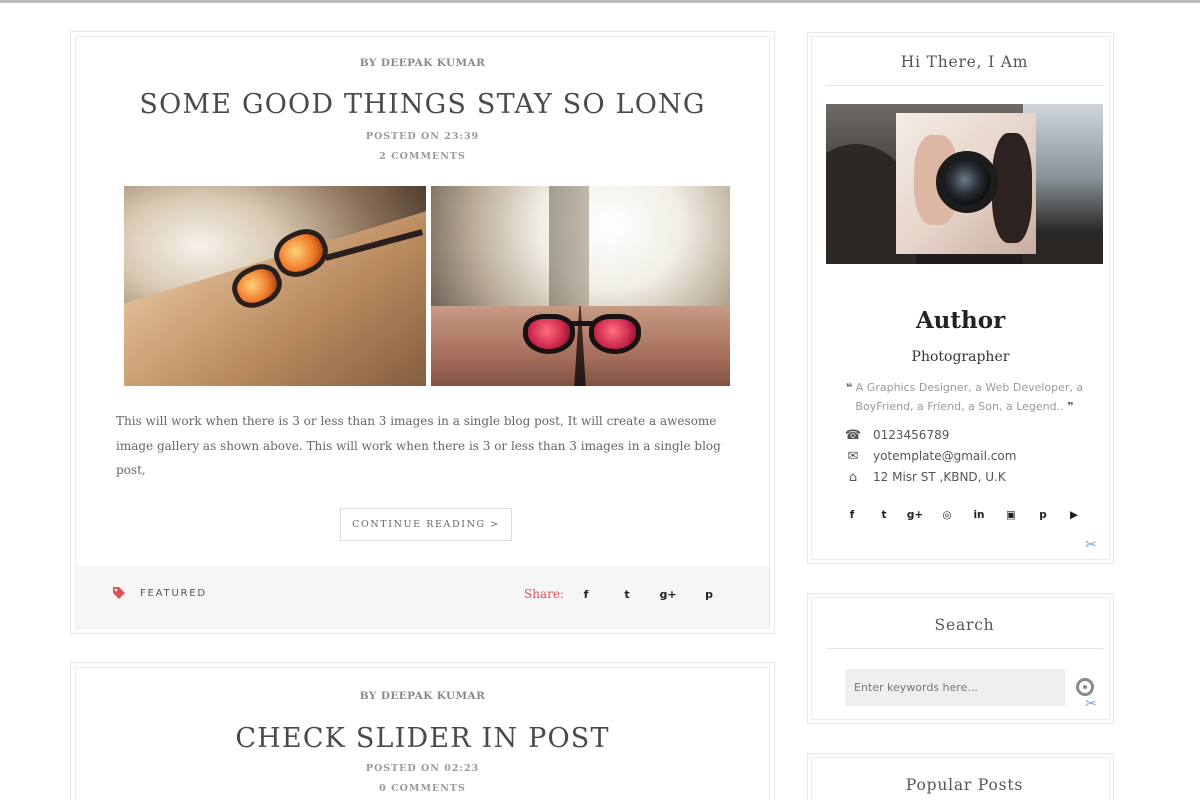 This screenshot has width=1200, height=800. I want to click on post-comments-link: 0 COMMENTS, so click(422, 788).